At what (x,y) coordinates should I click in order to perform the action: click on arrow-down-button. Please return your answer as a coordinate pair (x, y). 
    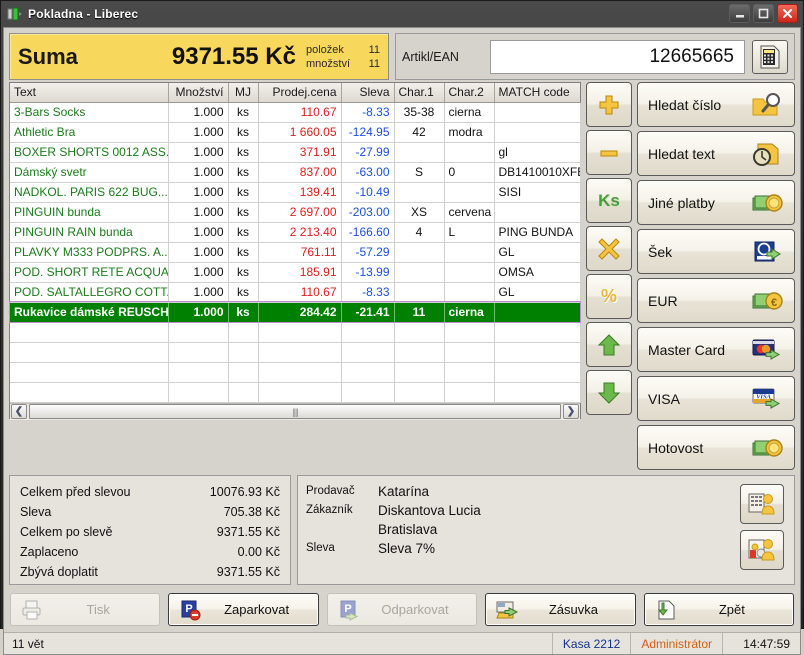
    Looking at the image, I should click on (609, 392).